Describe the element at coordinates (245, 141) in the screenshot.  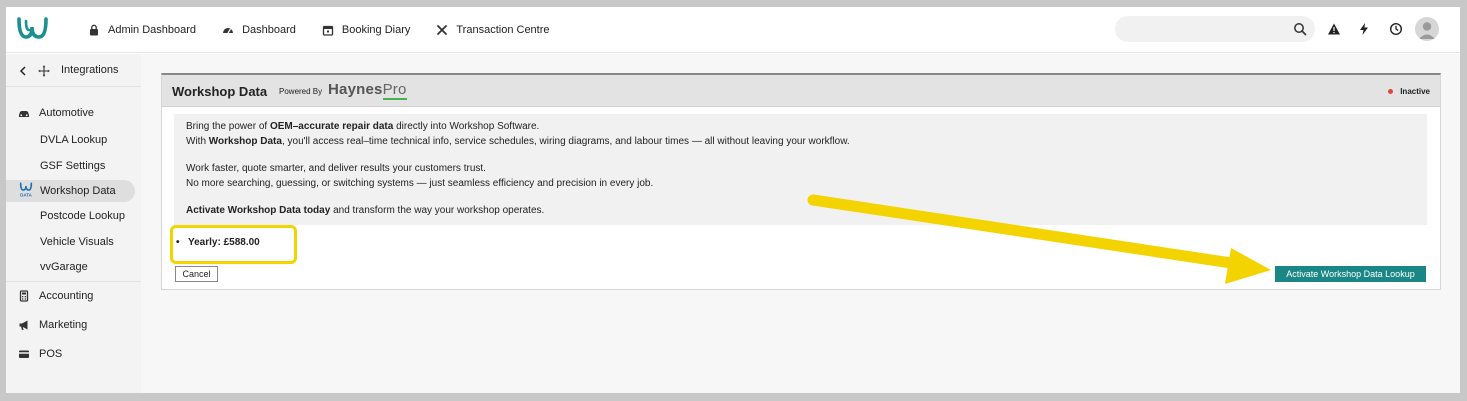
I see `desc-l2-bold: Workshop Data` at that location.